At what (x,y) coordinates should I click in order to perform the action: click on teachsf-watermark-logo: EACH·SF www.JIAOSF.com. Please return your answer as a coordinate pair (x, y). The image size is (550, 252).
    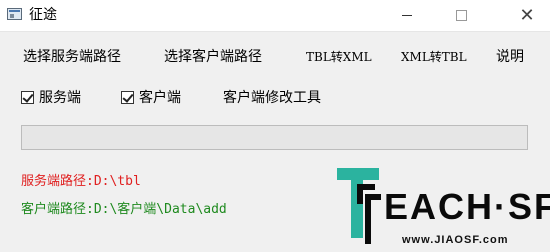
    Looking at the image, I should click on (442, 206).